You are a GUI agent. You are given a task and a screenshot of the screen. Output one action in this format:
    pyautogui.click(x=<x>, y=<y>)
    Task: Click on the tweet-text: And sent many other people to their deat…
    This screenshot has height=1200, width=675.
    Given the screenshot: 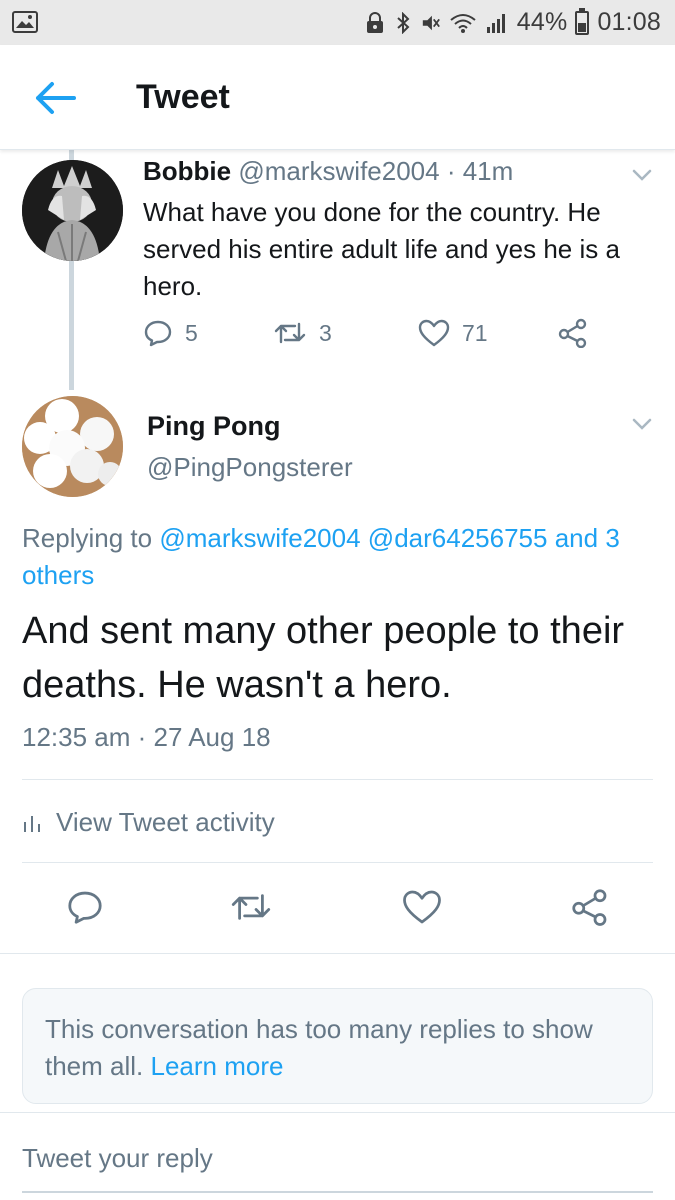 What is the action you would take?
    pyautogui.click(x=323, y=658)
    